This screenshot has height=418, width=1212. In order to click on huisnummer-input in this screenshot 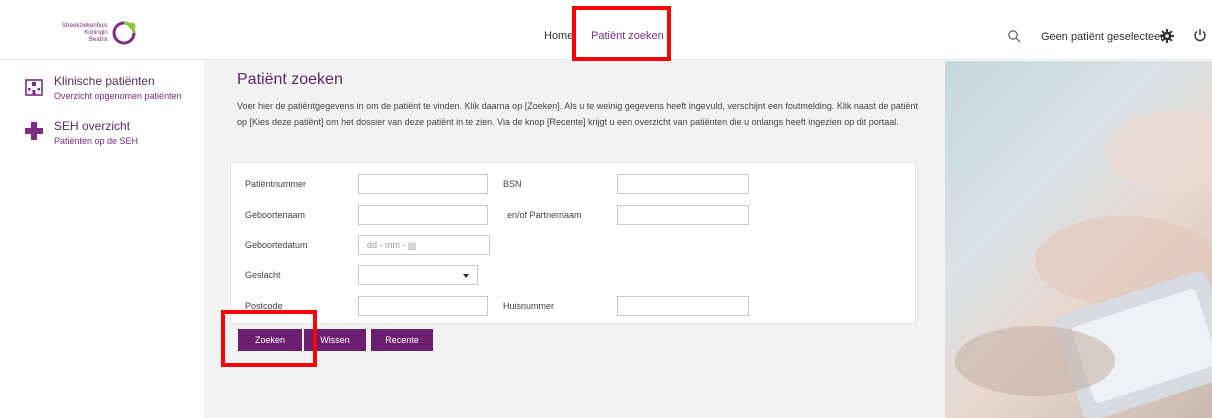, I will do `click(683, 306)`.